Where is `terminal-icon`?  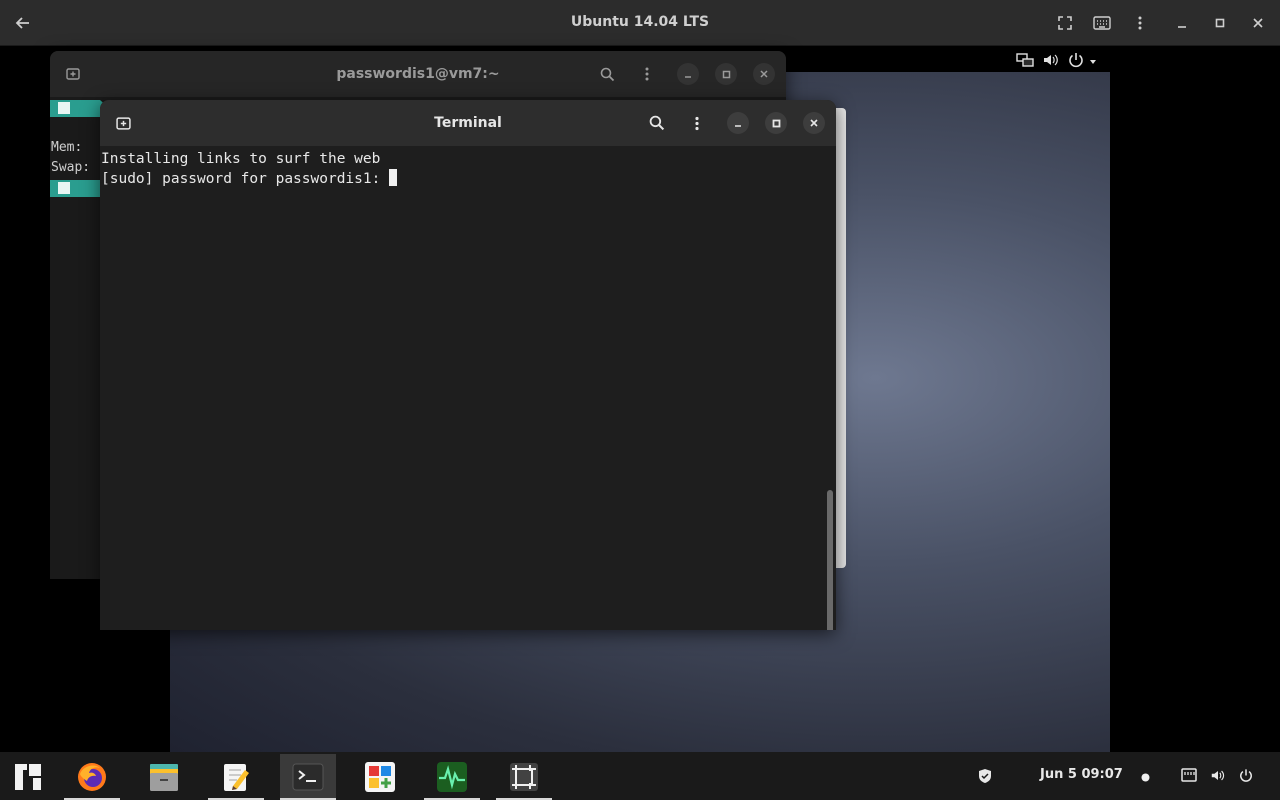
terminal-icon is located at coordinates (308, 777).